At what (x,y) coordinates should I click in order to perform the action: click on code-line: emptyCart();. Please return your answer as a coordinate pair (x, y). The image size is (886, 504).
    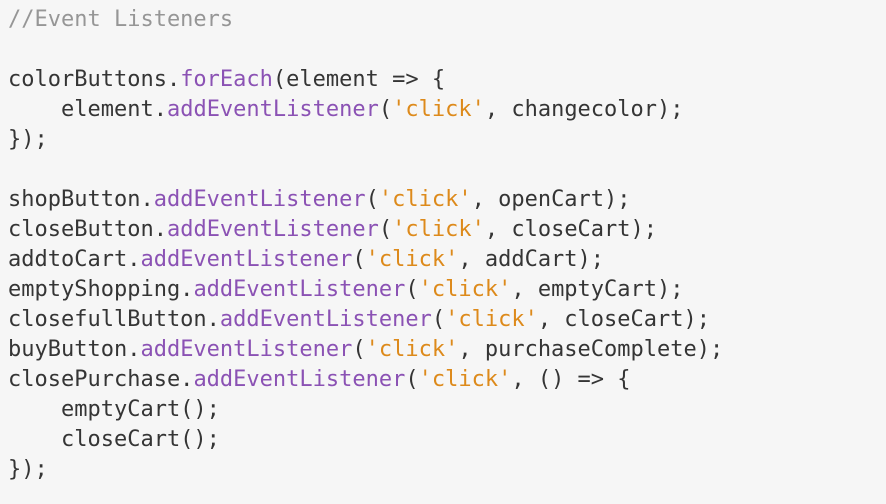
    Looking at the image, I should click on (447, 410).